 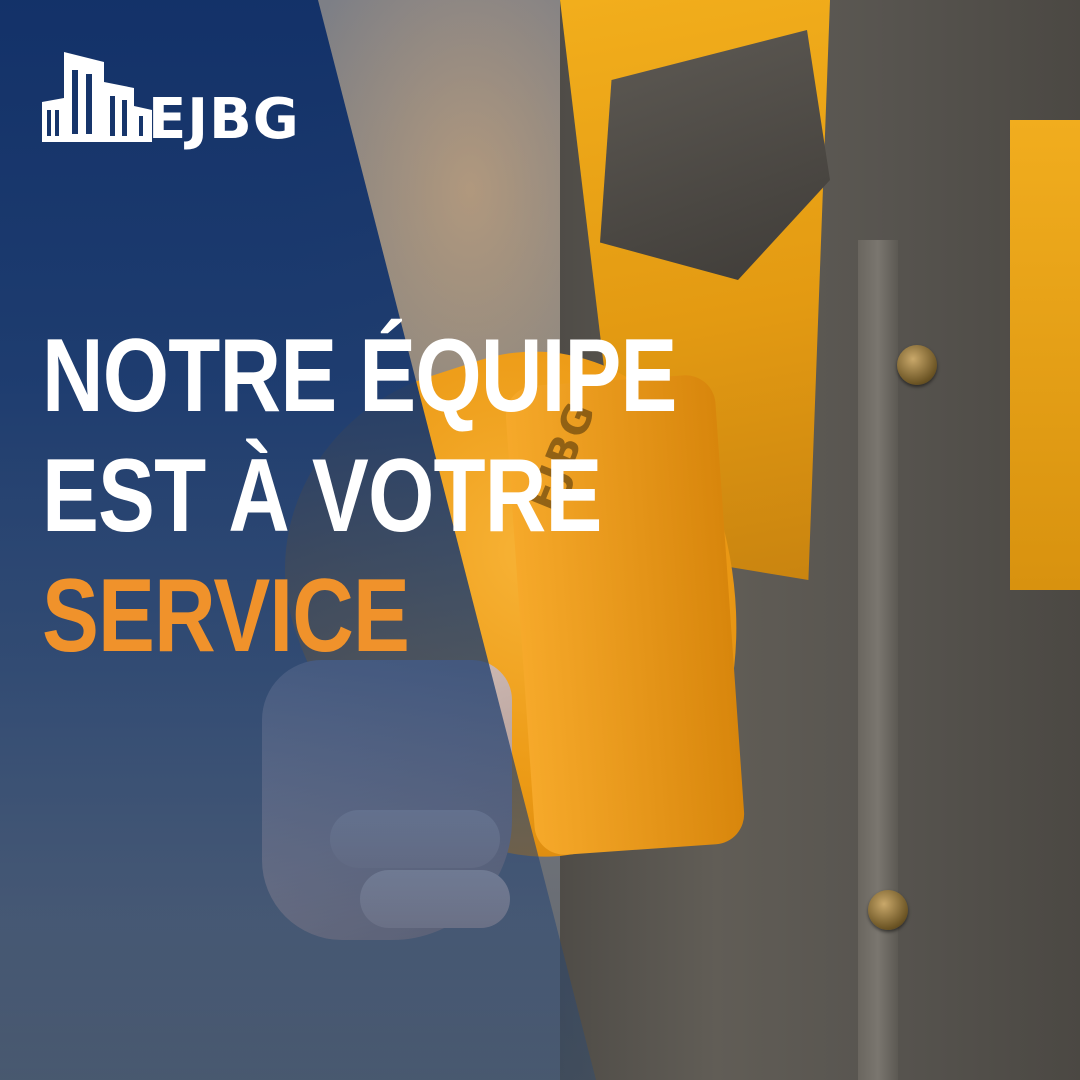 I want to click on building-logo-icon, so click(x=97, y=97).